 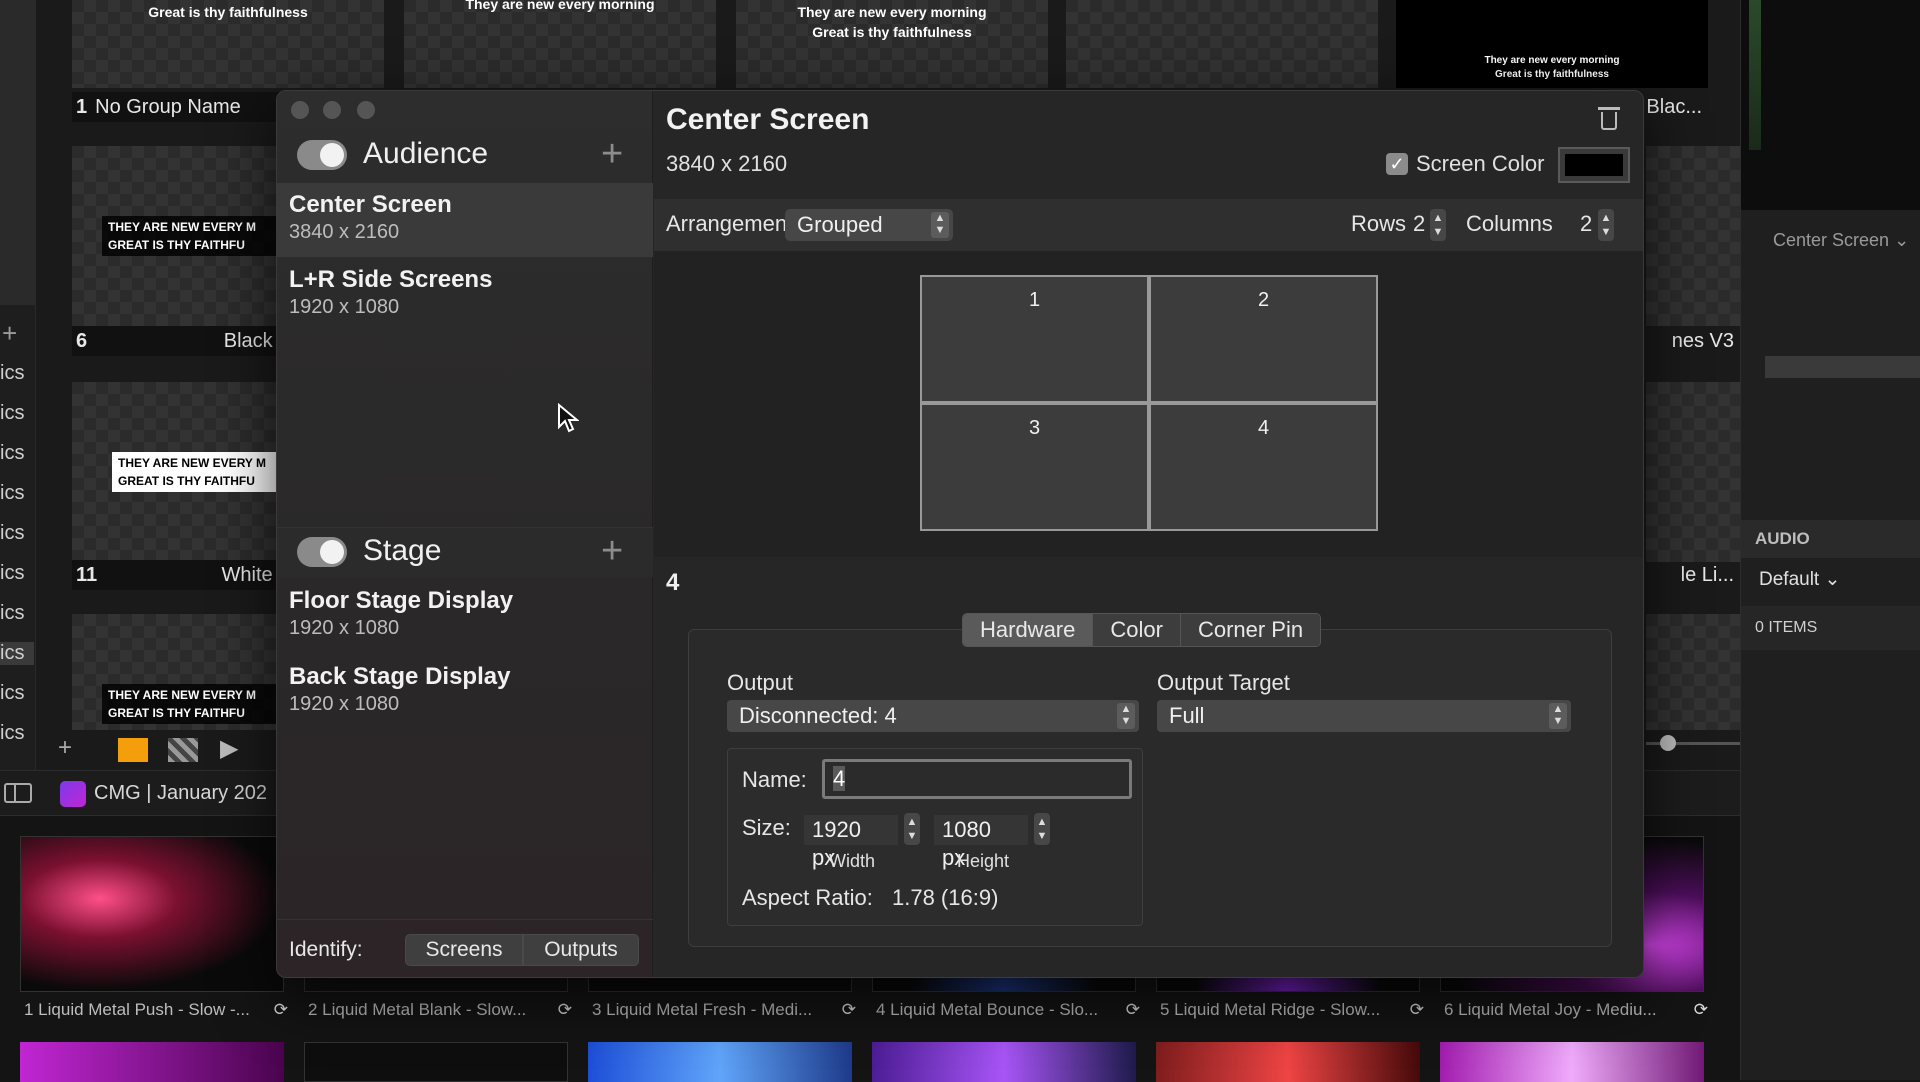 I want to click on tab-color: Color, so click(x=1137, y=630).